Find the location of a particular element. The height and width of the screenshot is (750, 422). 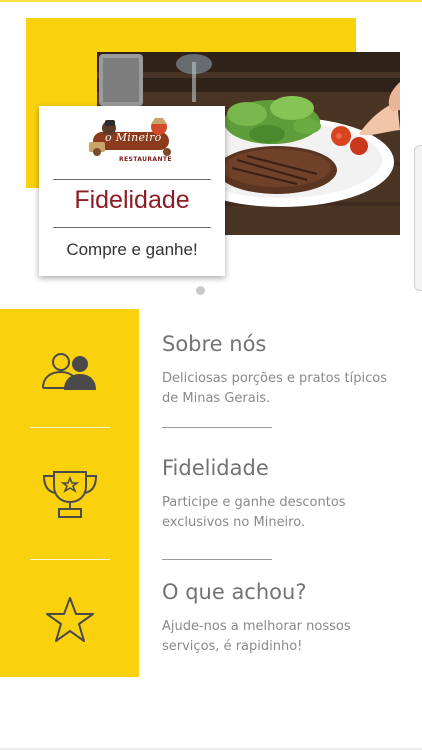

menu-title: Sobre nós is located at coordinates (214, 344).